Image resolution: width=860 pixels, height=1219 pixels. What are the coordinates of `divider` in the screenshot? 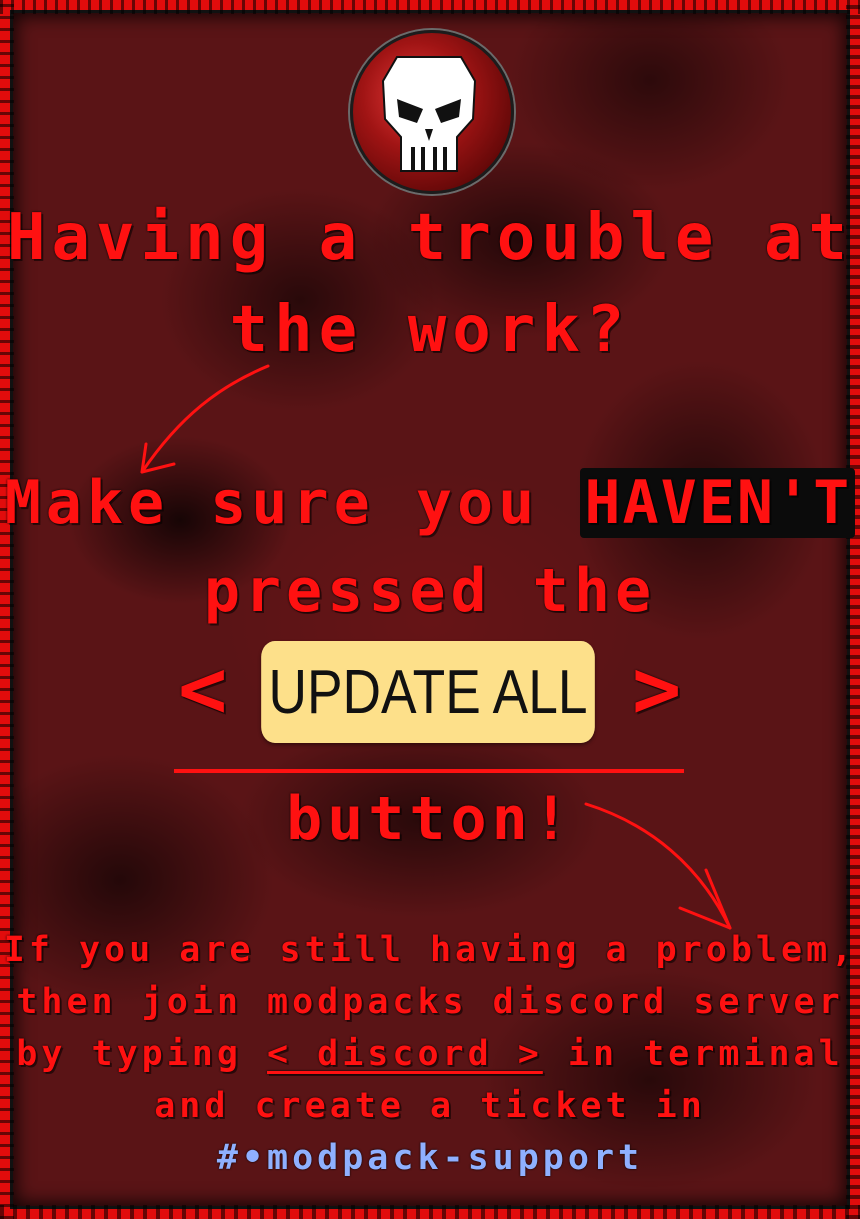 It's located at (429, 771).